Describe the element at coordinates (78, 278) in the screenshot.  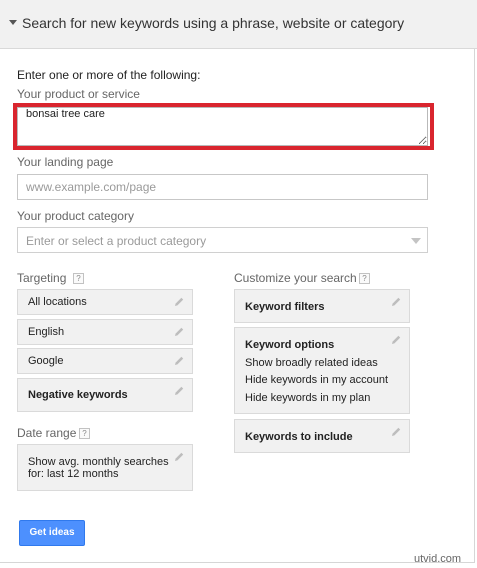
I see `targeting-help-icon: ?` at that location.